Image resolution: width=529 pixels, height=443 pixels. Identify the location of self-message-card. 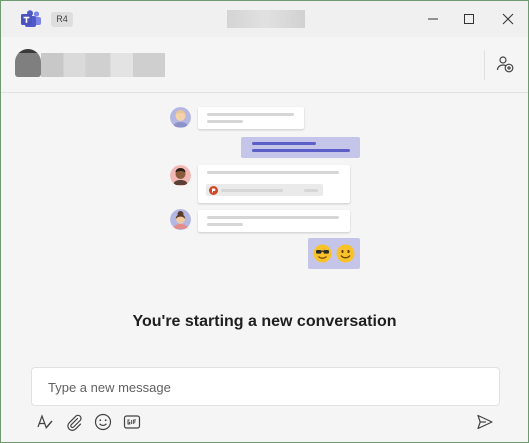
(300, 147).